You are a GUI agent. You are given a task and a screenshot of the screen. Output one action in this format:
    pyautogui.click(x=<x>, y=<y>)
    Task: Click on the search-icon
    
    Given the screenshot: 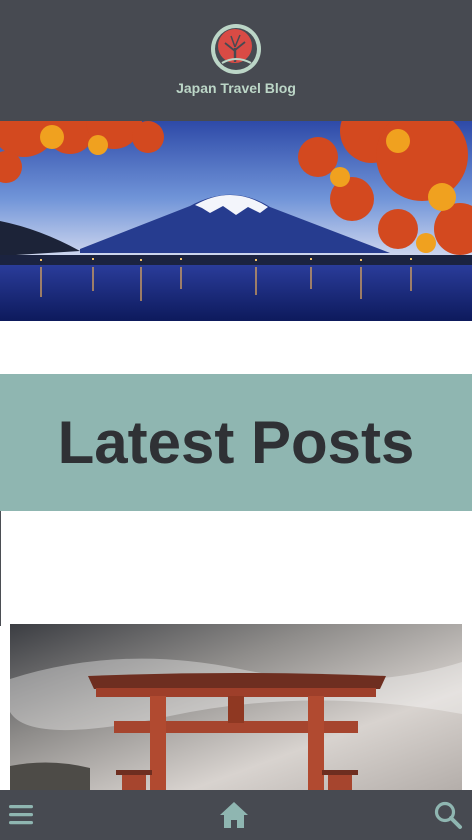 What is the action you would take?
    pyautogui.click(x=448, y=815)
    